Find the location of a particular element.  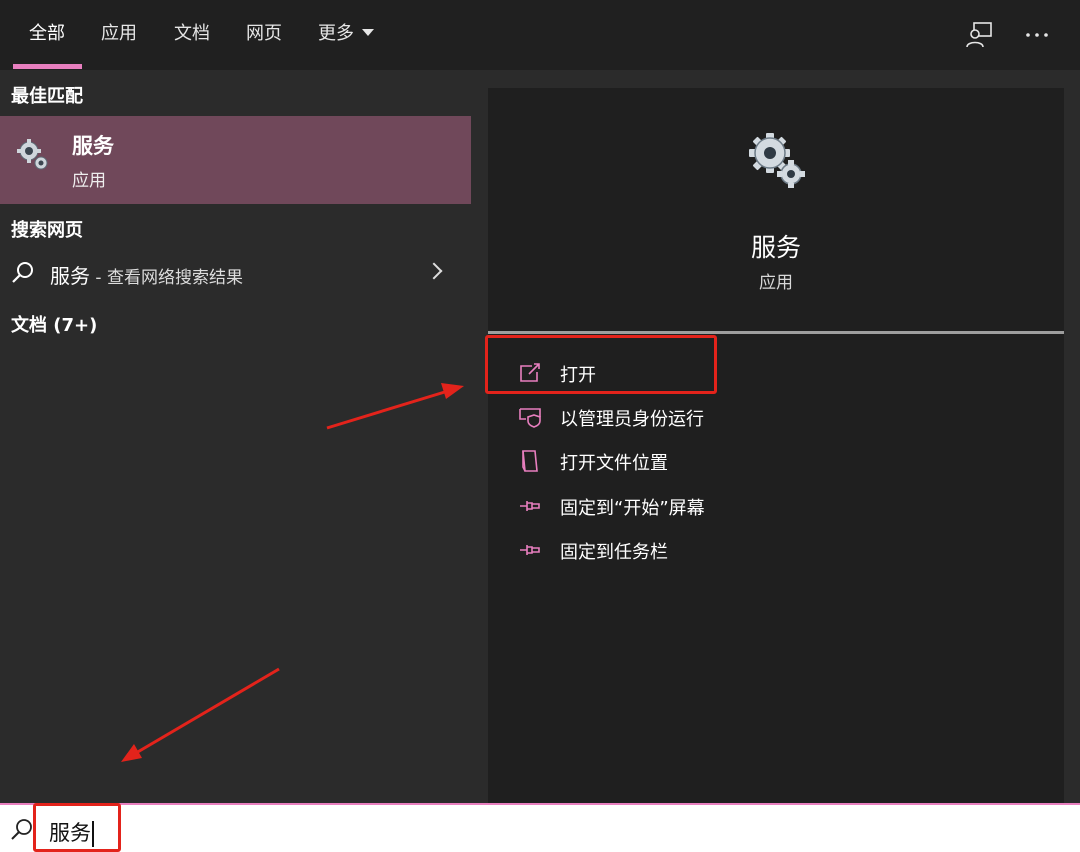

web-search-header: 搜索网页 is located at coordinates (47, 230).